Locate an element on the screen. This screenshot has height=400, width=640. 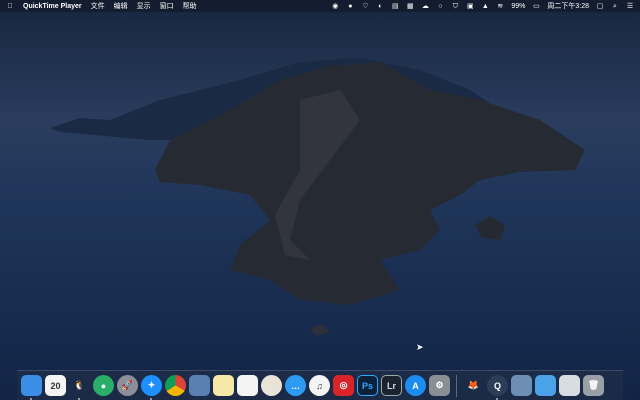
dock-finder-icon is located at coordinates (31, 387).